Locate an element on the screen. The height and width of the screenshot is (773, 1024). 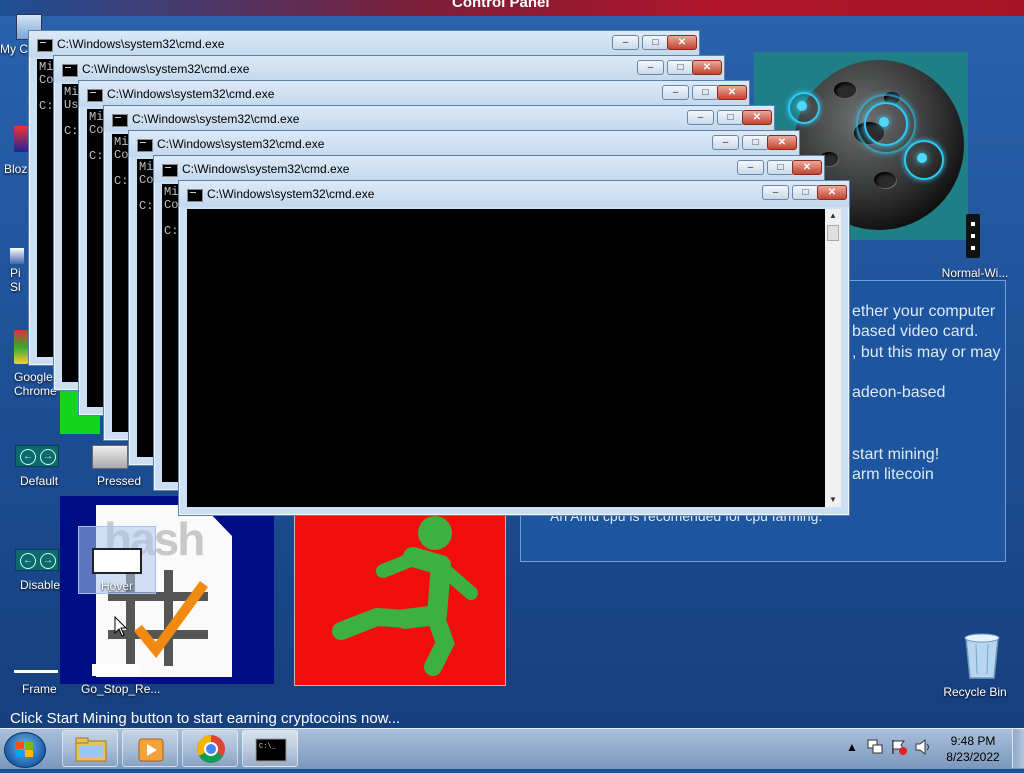
desktop-icon-label: Recycle Bin is located at coordinates (975, 692).